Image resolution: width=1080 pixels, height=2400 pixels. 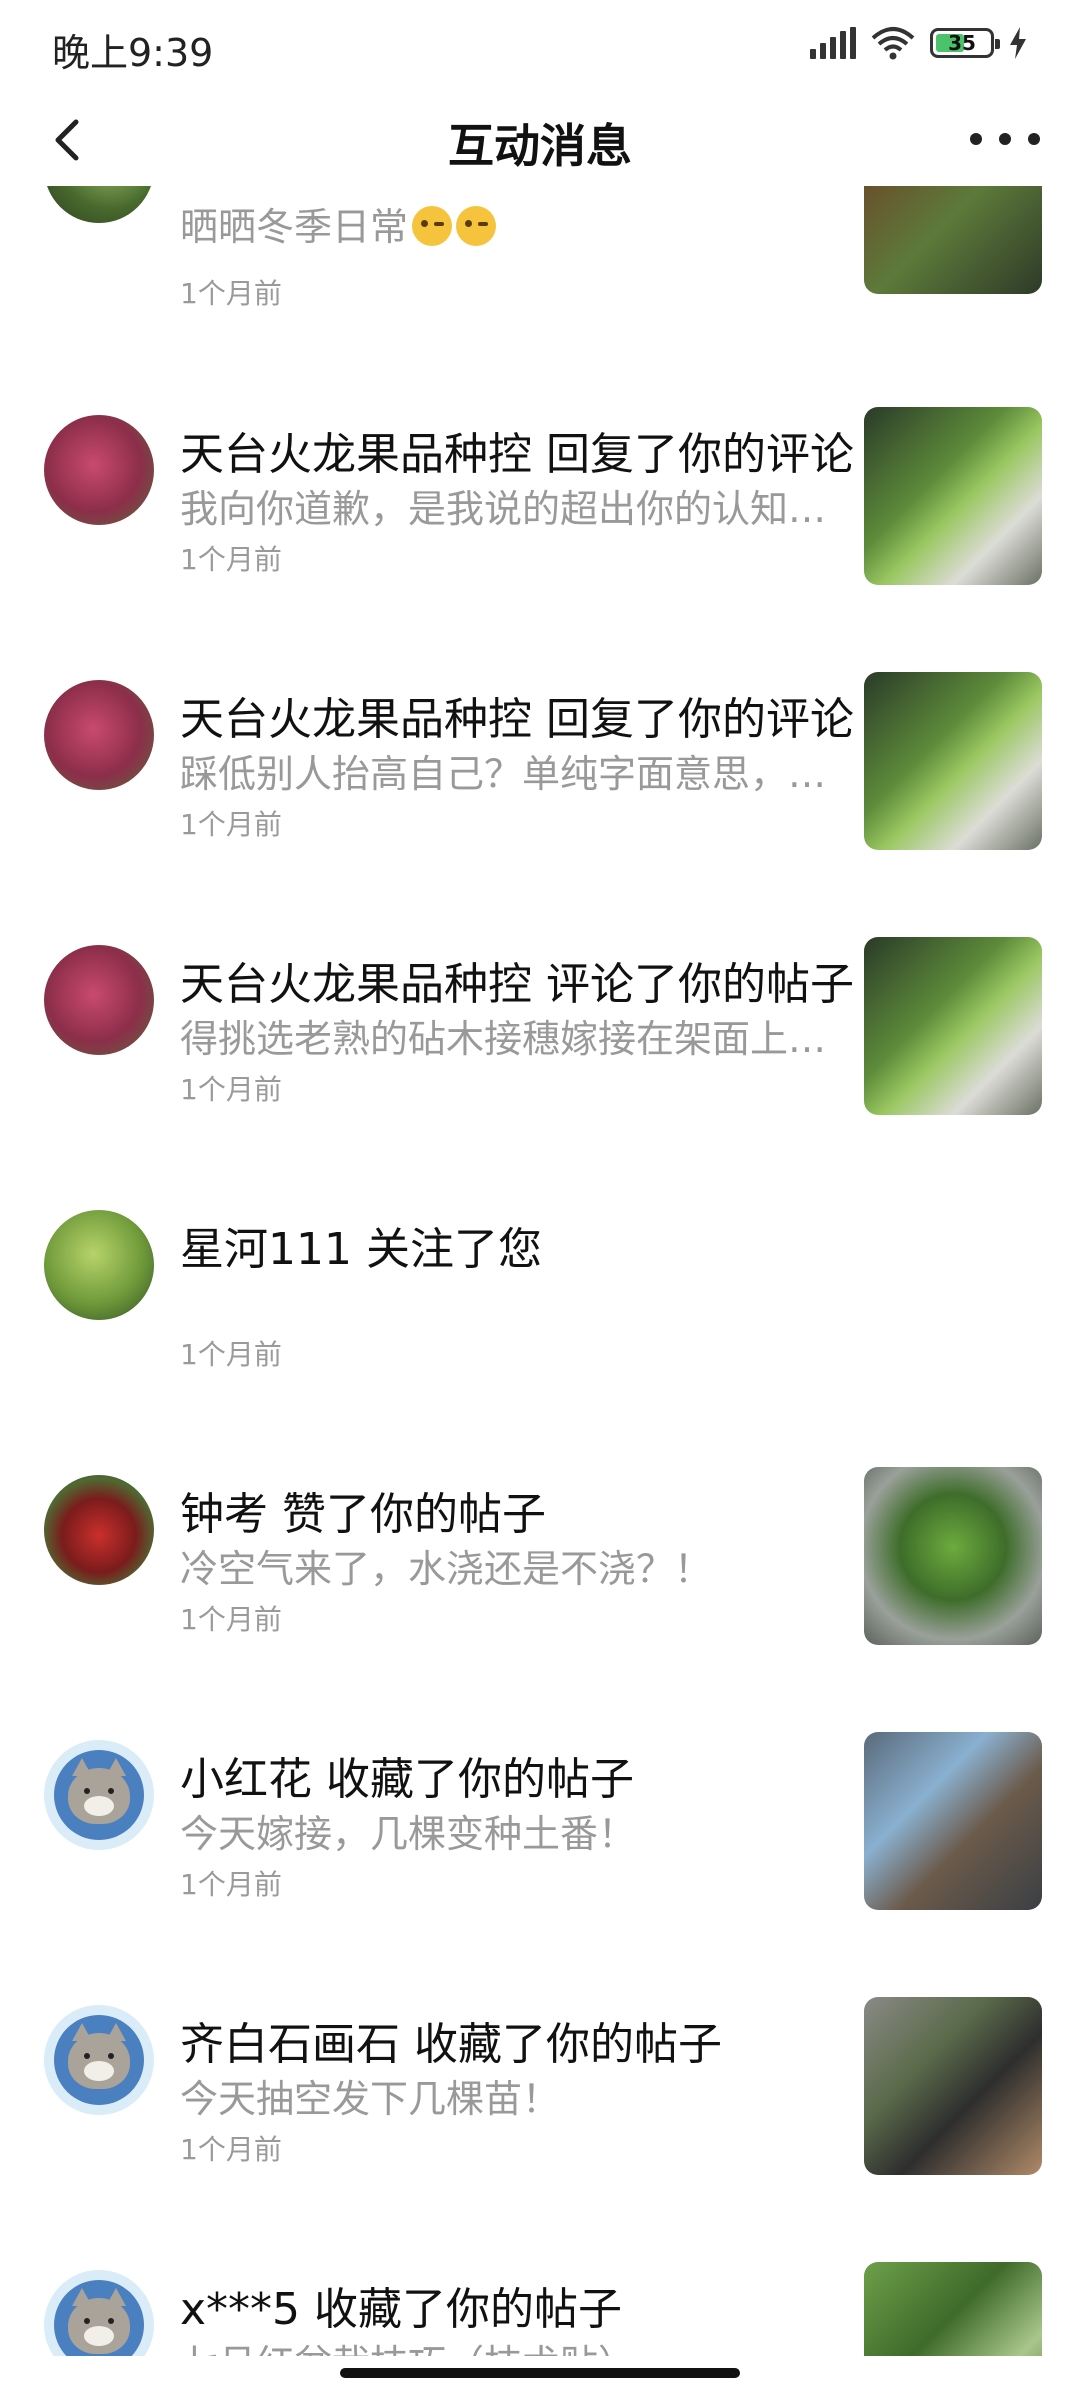 I want to click on home-indicator, so click(x=540, y=2373).